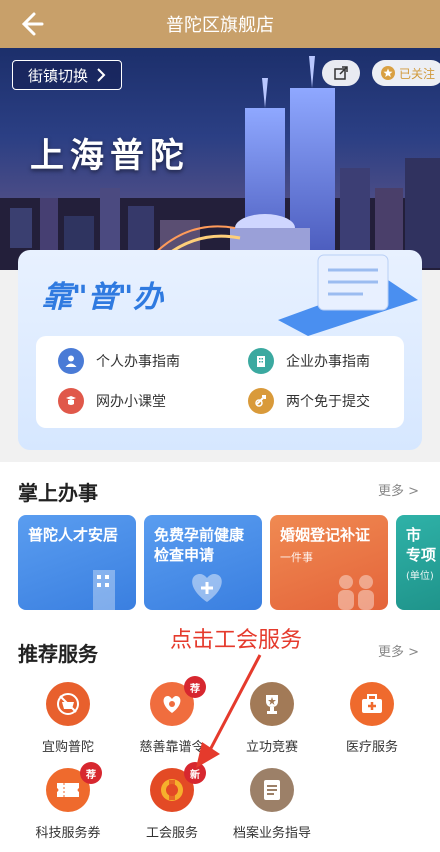 The width and height of the screenshot is (440, 852). I want to click on recommend-badge: 荐, so click(91, 773).